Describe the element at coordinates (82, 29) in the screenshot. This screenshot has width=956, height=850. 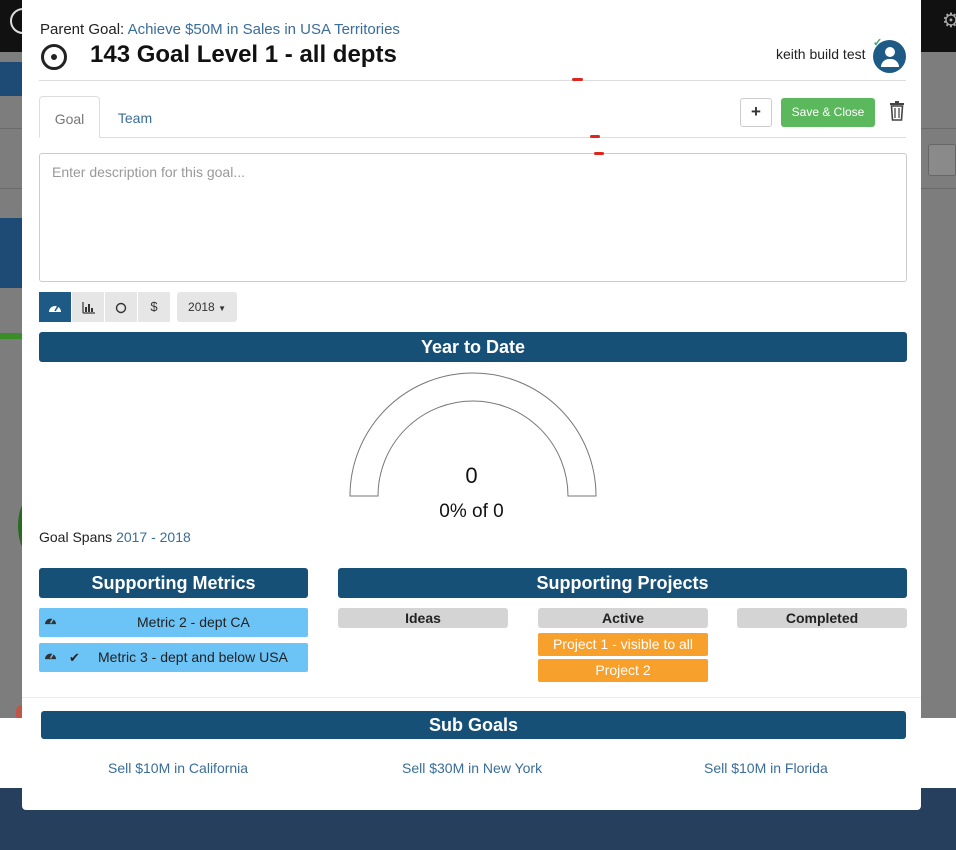
I see `parent-goal-label: Parent Goal:` at that location.